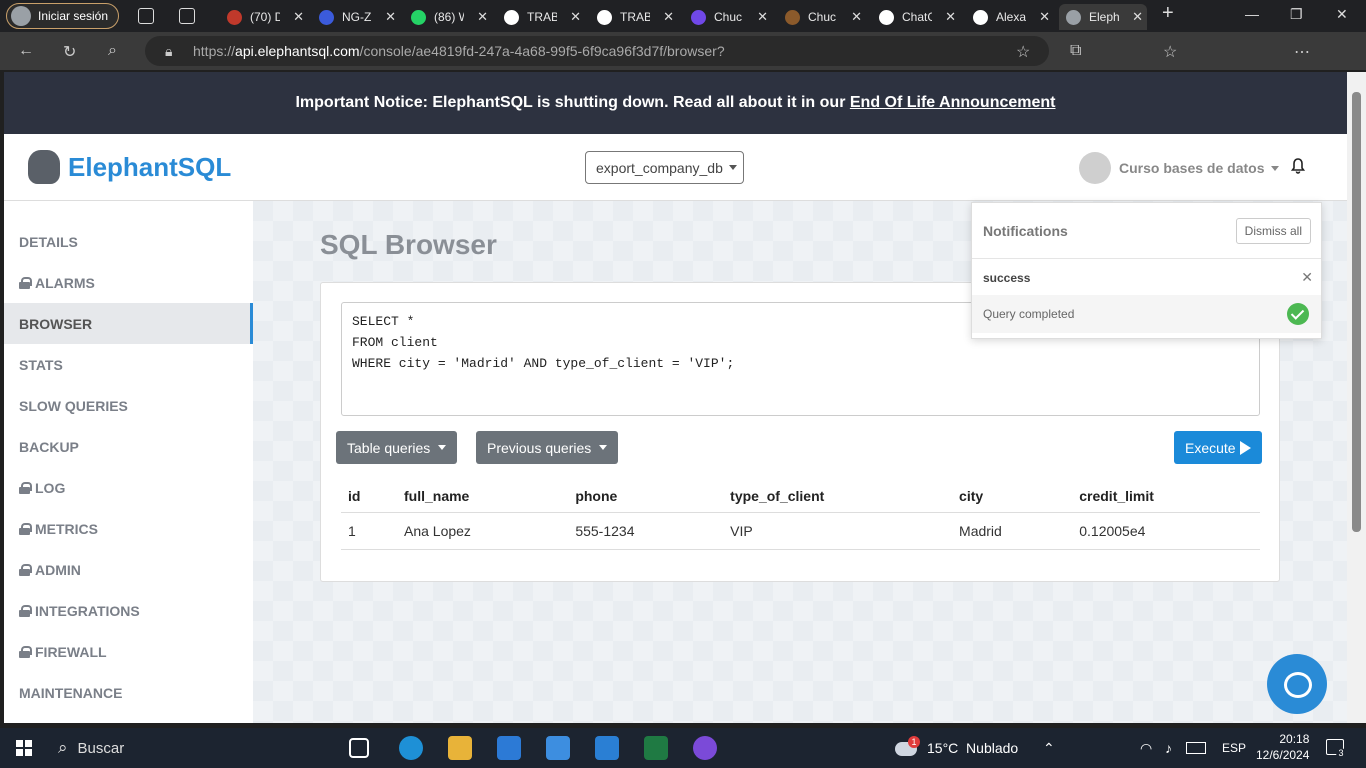  What do you see at coordinates (1297, 684) in the screenshot?
I see `chat-support-icon` at bounding box center [1297, 684].